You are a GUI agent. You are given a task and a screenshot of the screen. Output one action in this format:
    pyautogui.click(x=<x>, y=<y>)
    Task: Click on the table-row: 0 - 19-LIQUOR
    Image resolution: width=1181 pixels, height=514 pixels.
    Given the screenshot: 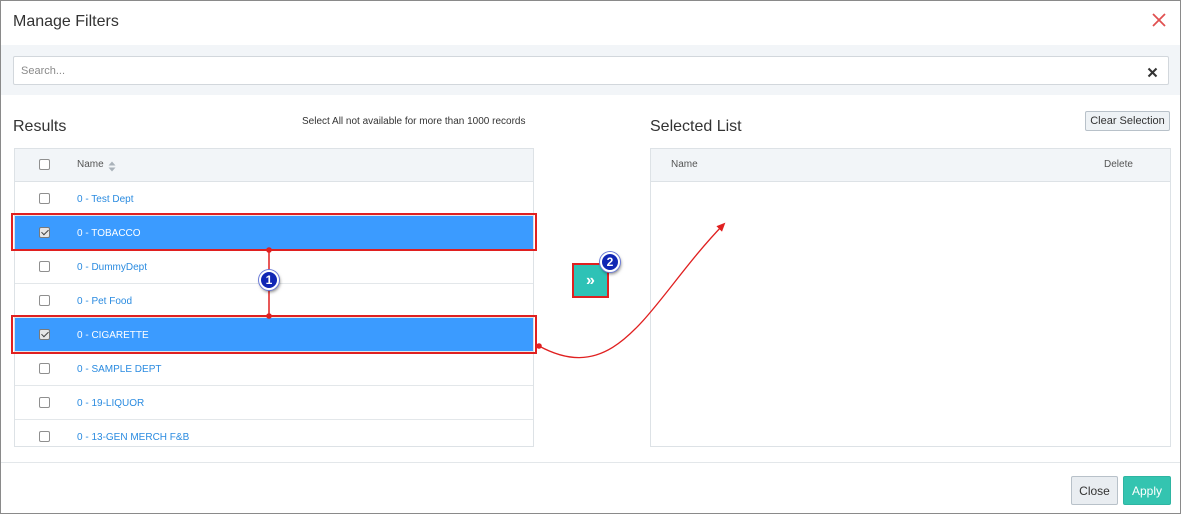 What is the action you would take?
    pyautogui.click(x=274, y=403)
    